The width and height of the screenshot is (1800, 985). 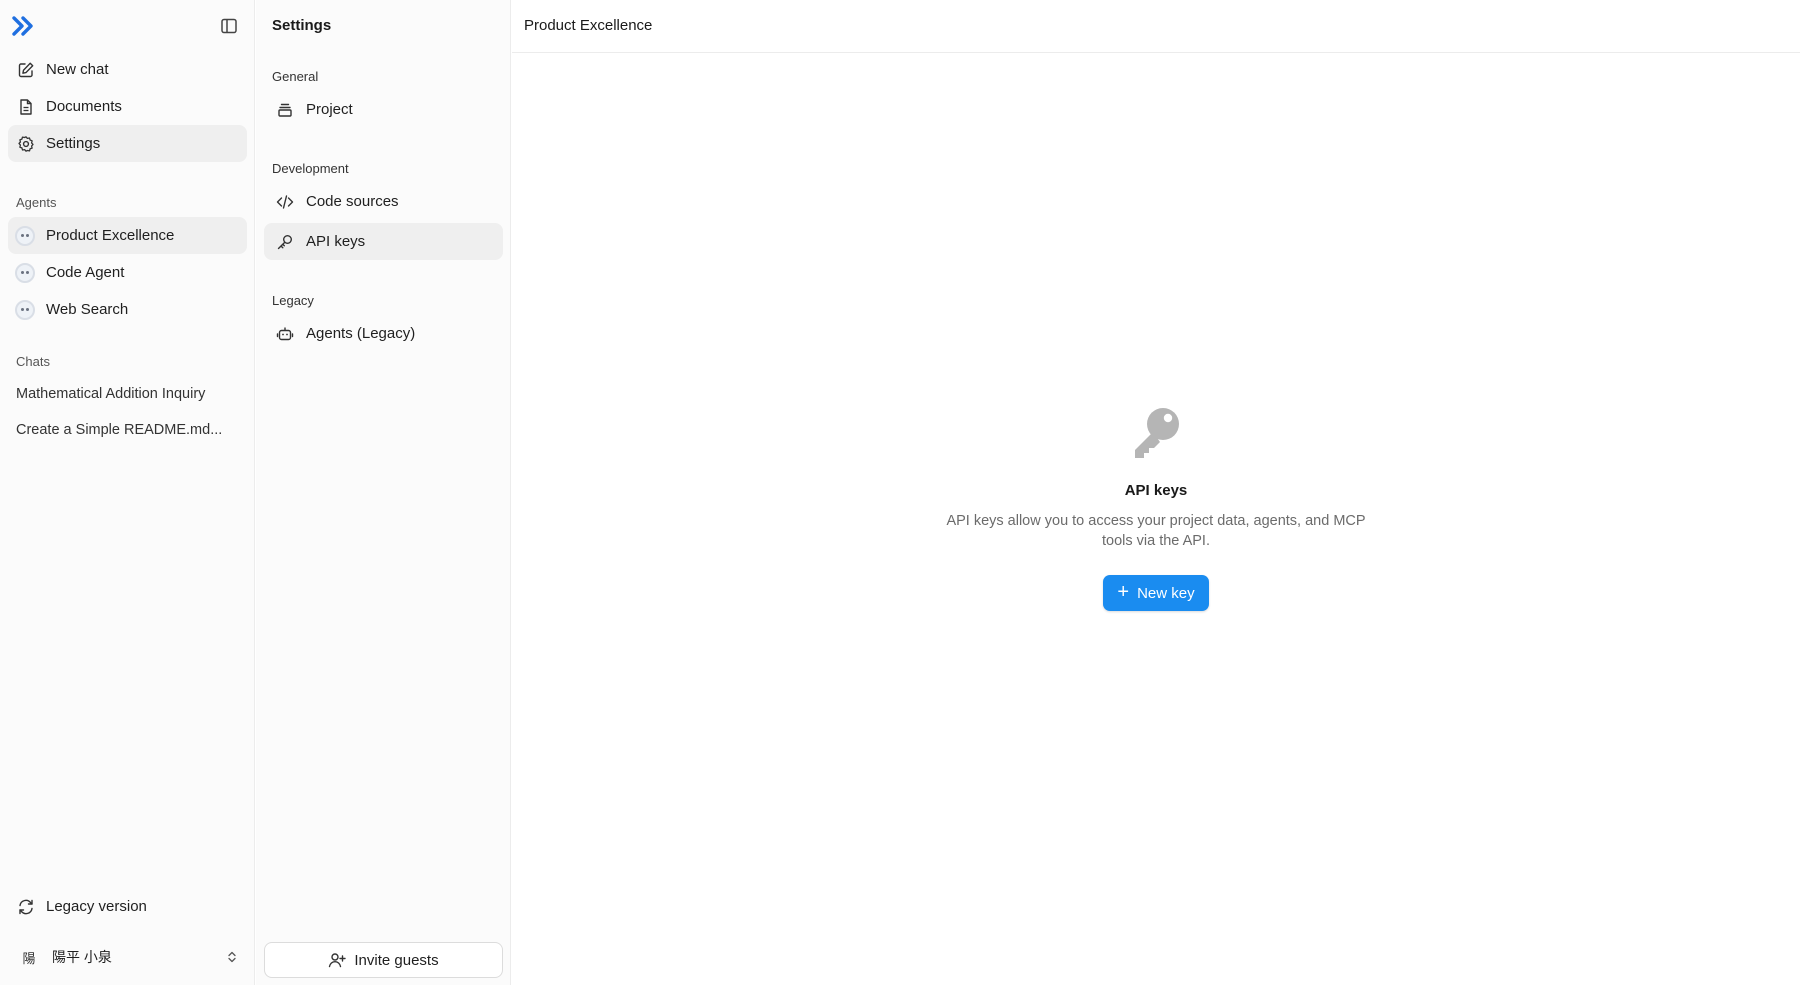 I want to click on agent-product-excellence: Product Excellence, so click(x=127, y=235).